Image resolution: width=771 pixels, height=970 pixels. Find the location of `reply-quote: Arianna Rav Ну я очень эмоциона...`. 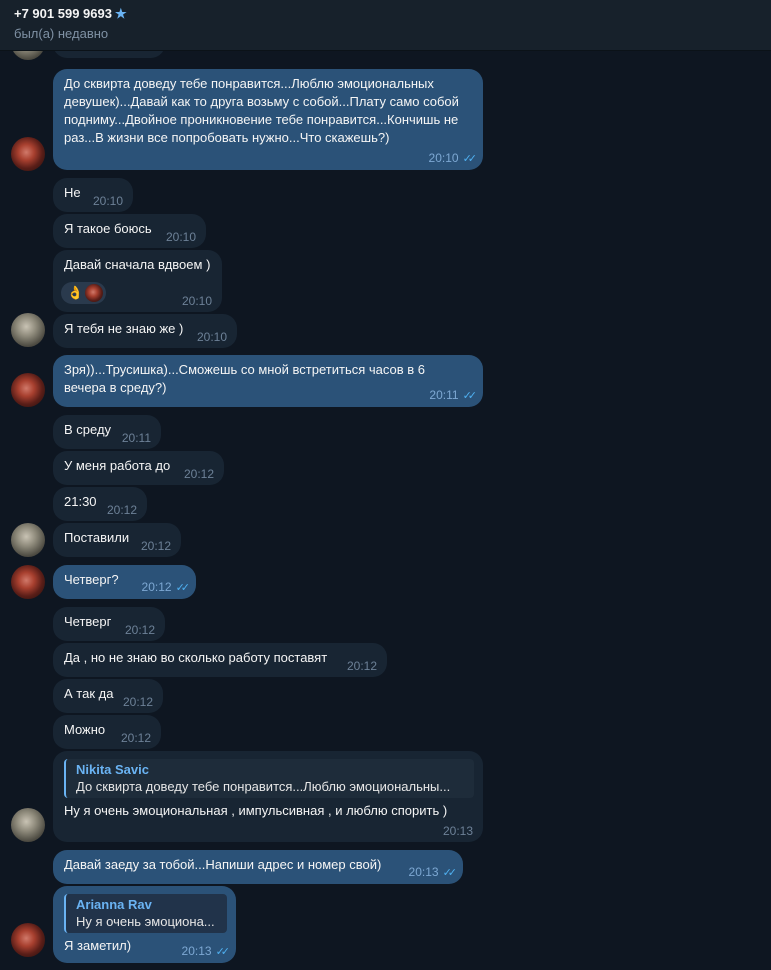

reply-quote: Arianna Rav Ну я очень эмоциона... is located at coordinates (145, 913).